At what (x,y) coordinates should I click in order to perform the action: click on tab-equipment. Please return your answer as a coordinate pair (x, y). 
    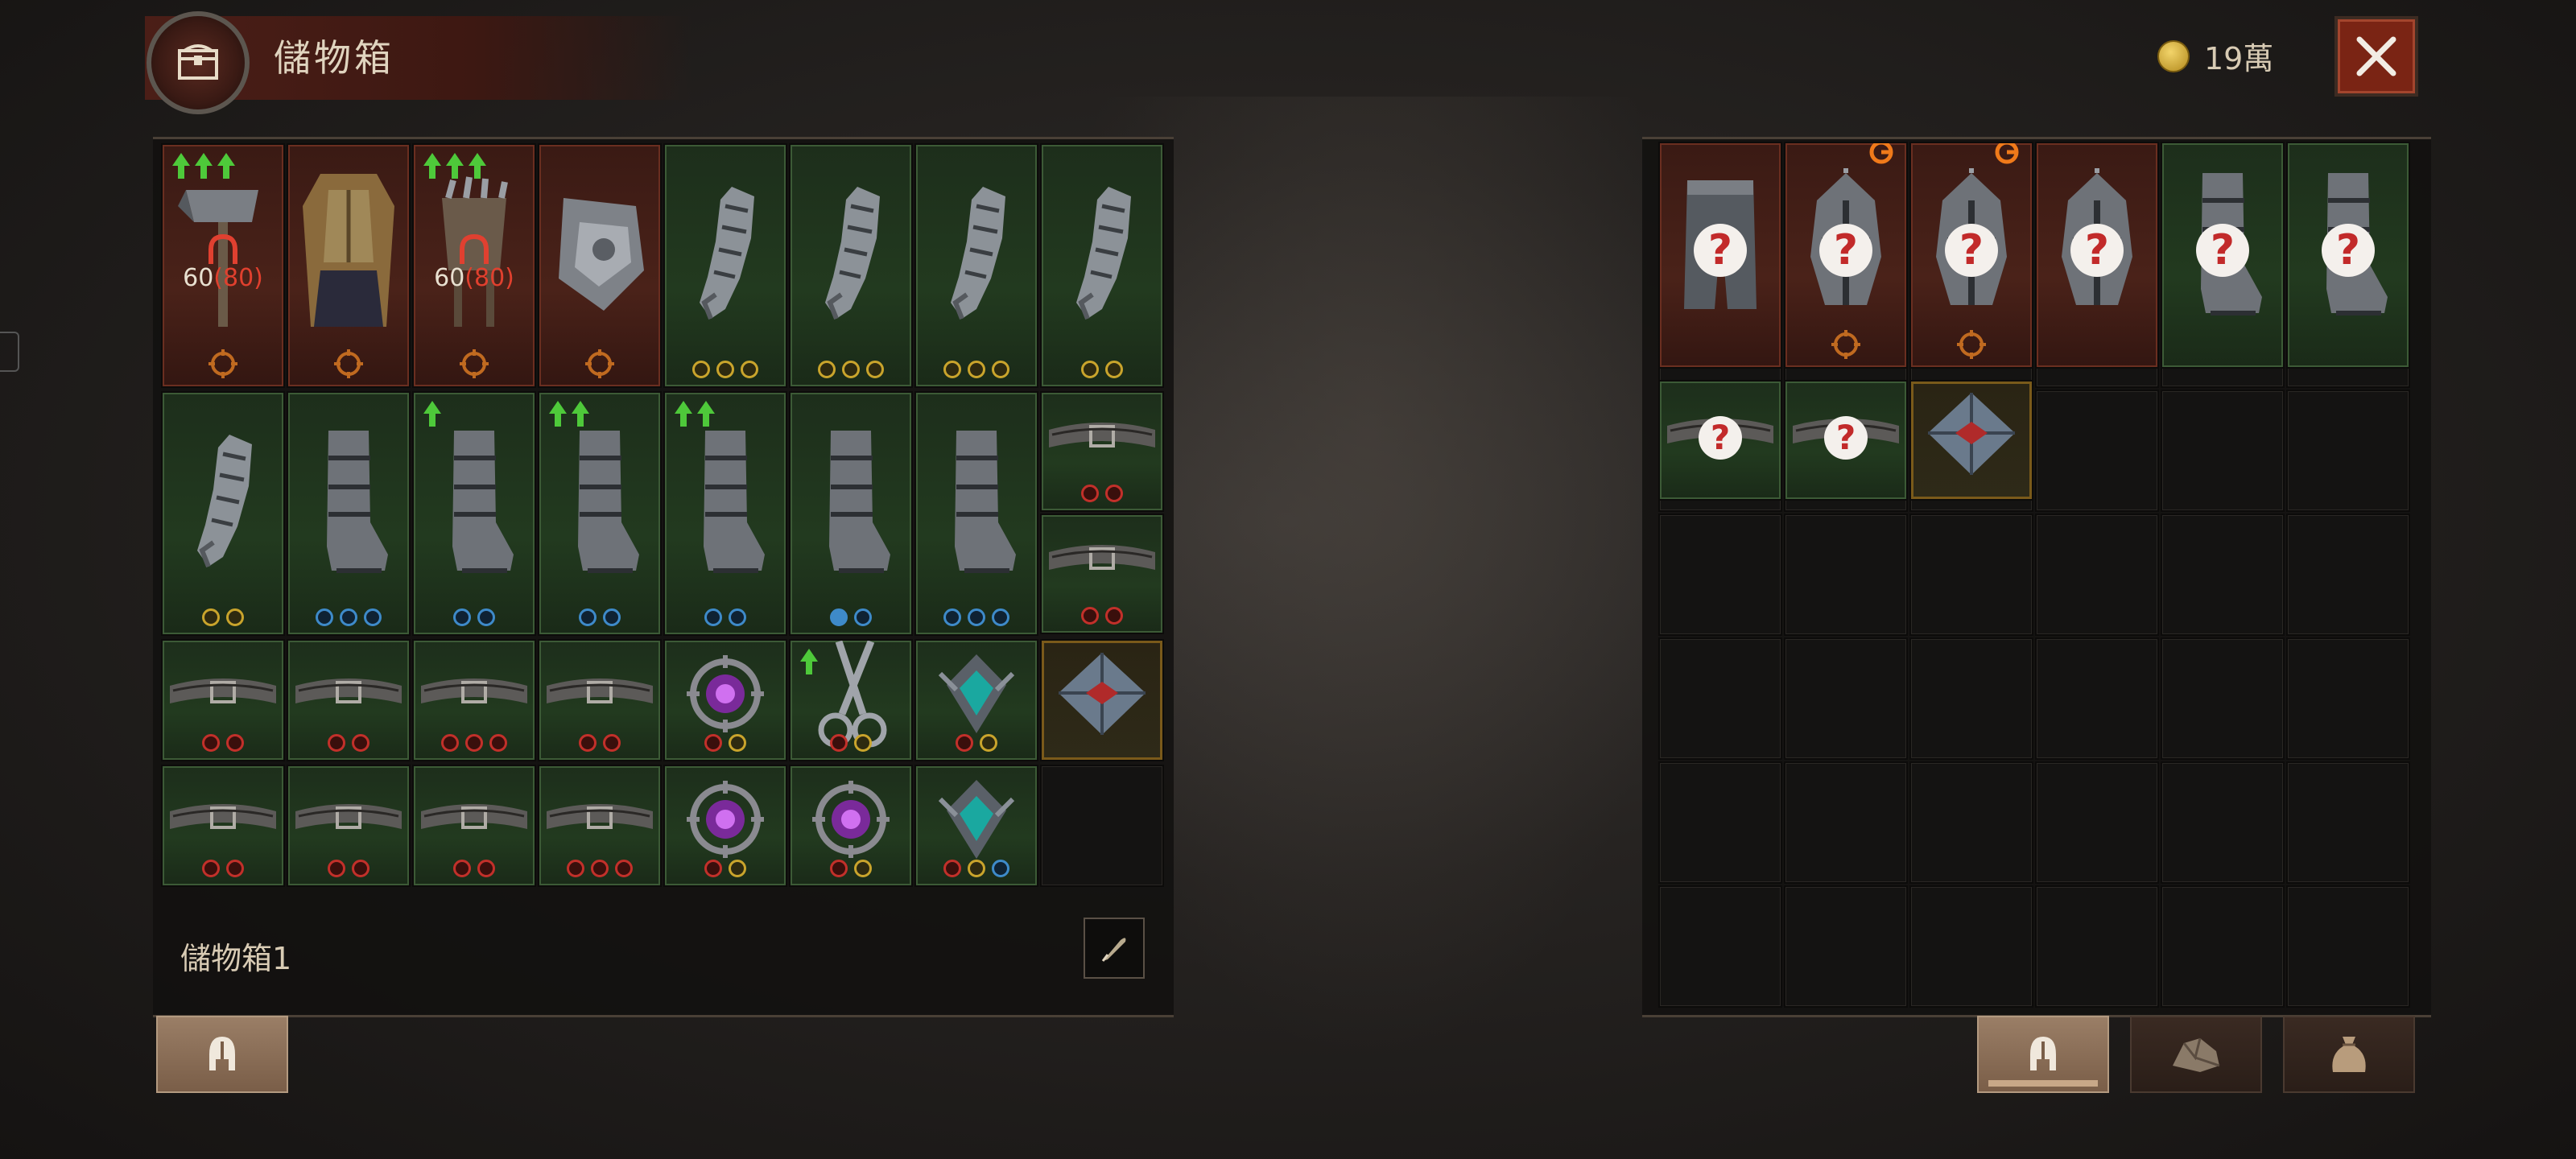
    Looking at the image, I should click on (2043, 1054).